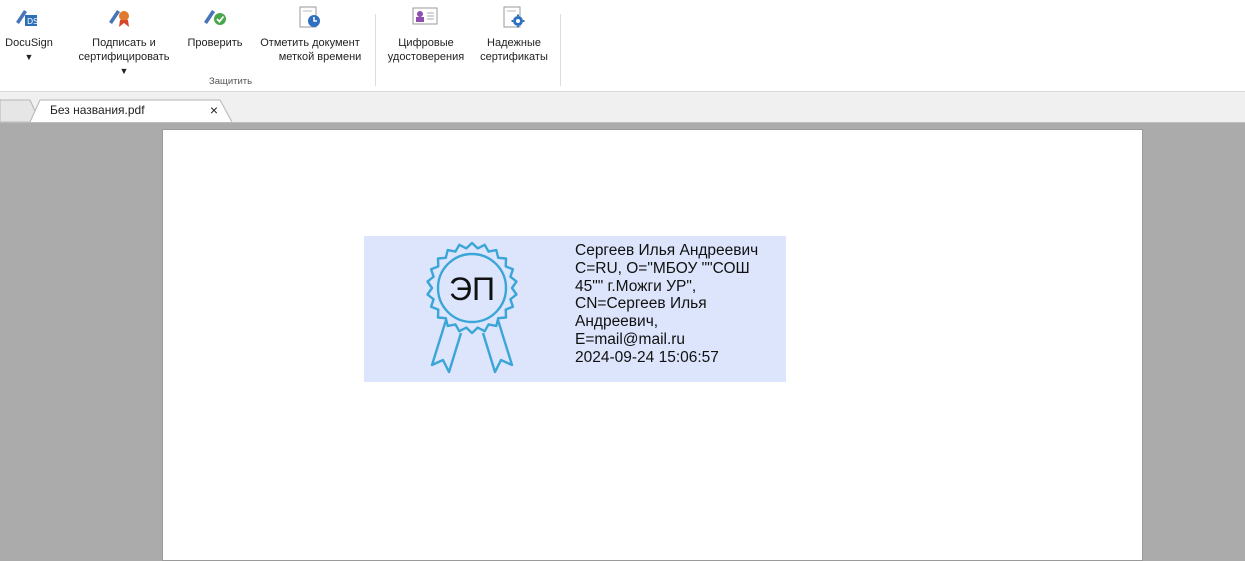 Image resolution: width=1245 pixels, height=561 pixels. Describe the element at coordinates (310, 43) in the screenshot. I see `timestamp-label-1: Отметить документ` at that location.